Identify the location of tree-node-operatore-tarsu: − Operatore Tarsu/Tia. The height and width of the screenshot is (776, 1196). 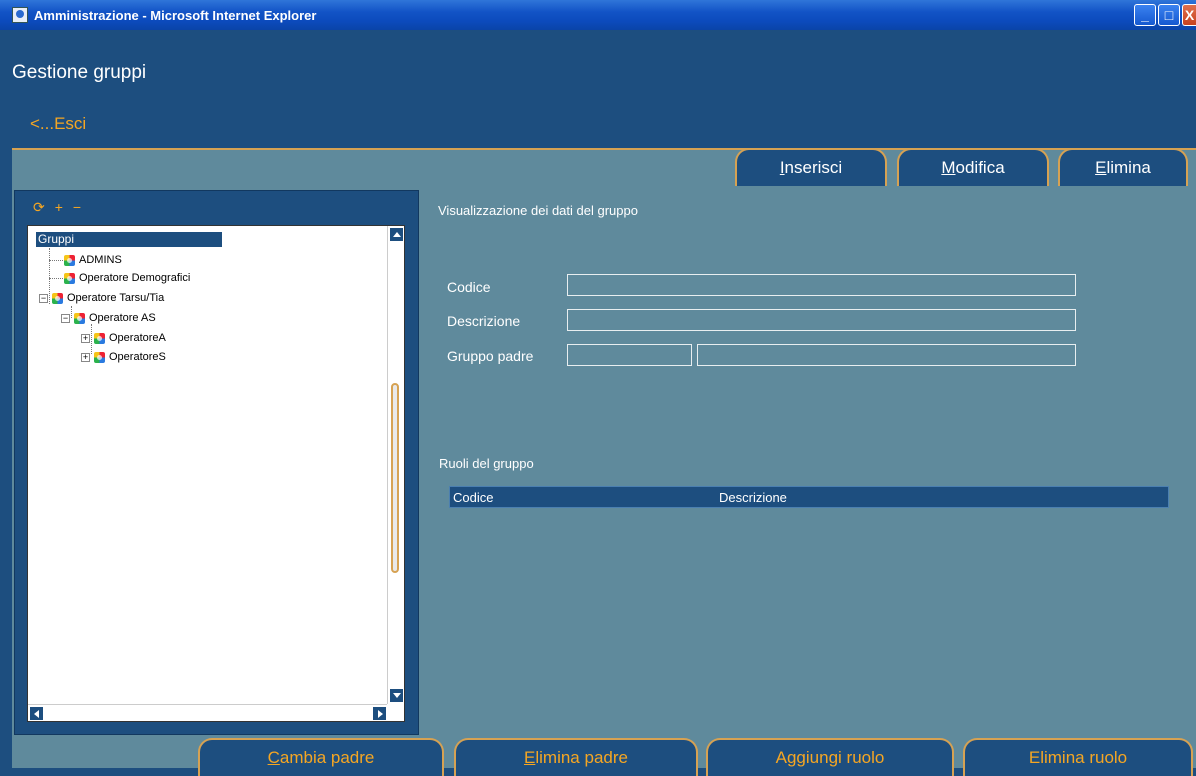
(101, 298).